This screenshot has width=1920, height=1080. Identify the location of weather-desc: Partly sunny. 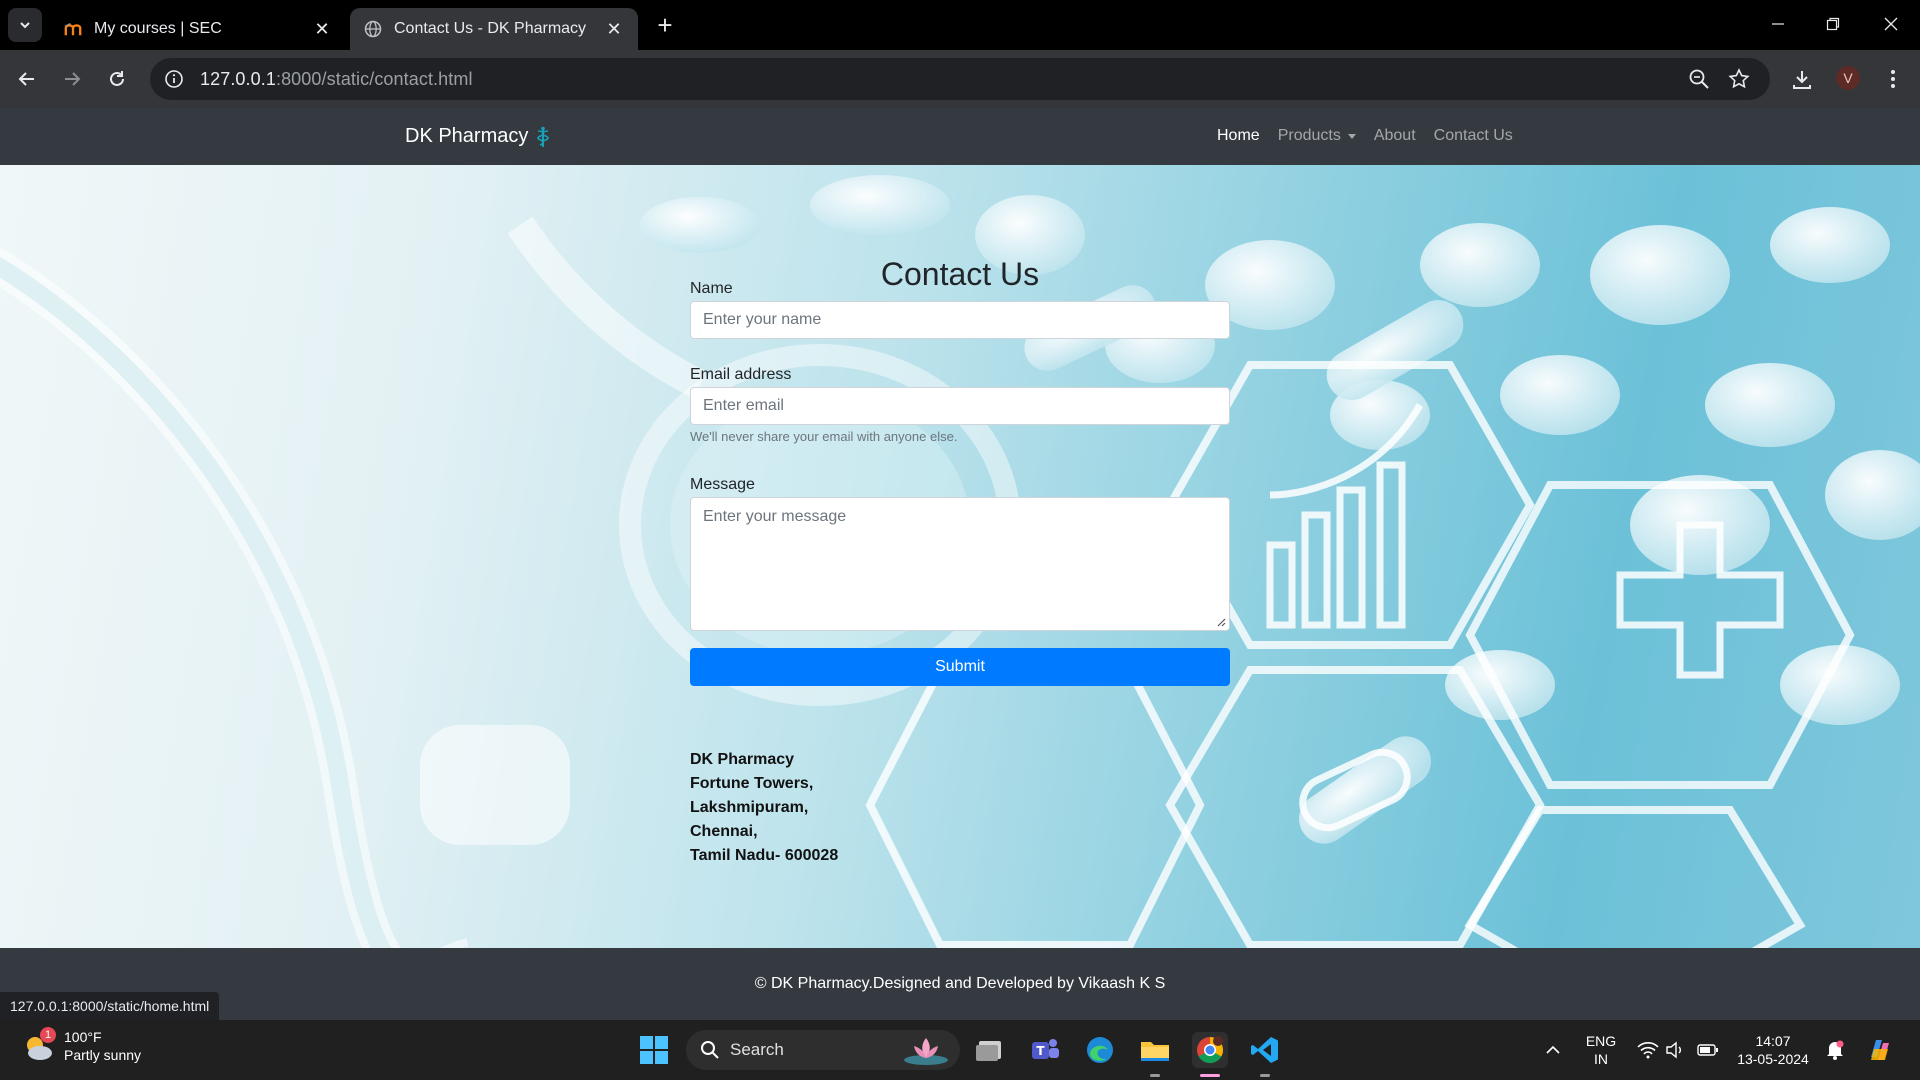
(103, 1055).